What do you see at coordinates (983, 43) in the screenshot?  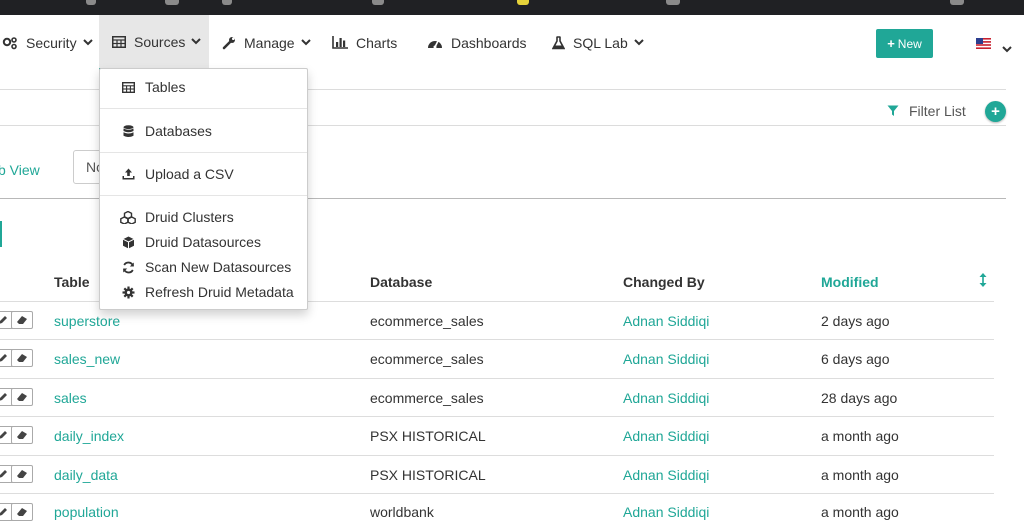 I see `us-flag-icon` at bounding box center [983, 43].